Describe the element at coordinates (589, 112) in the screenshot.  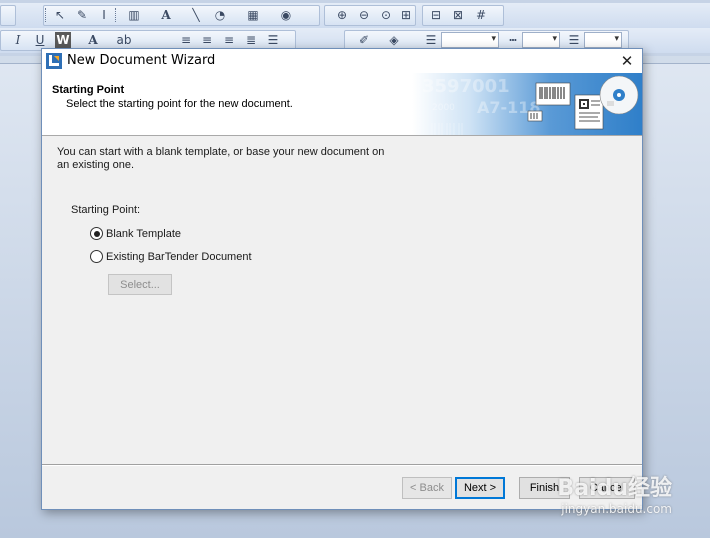
I see `qr-label-icon` at that location.